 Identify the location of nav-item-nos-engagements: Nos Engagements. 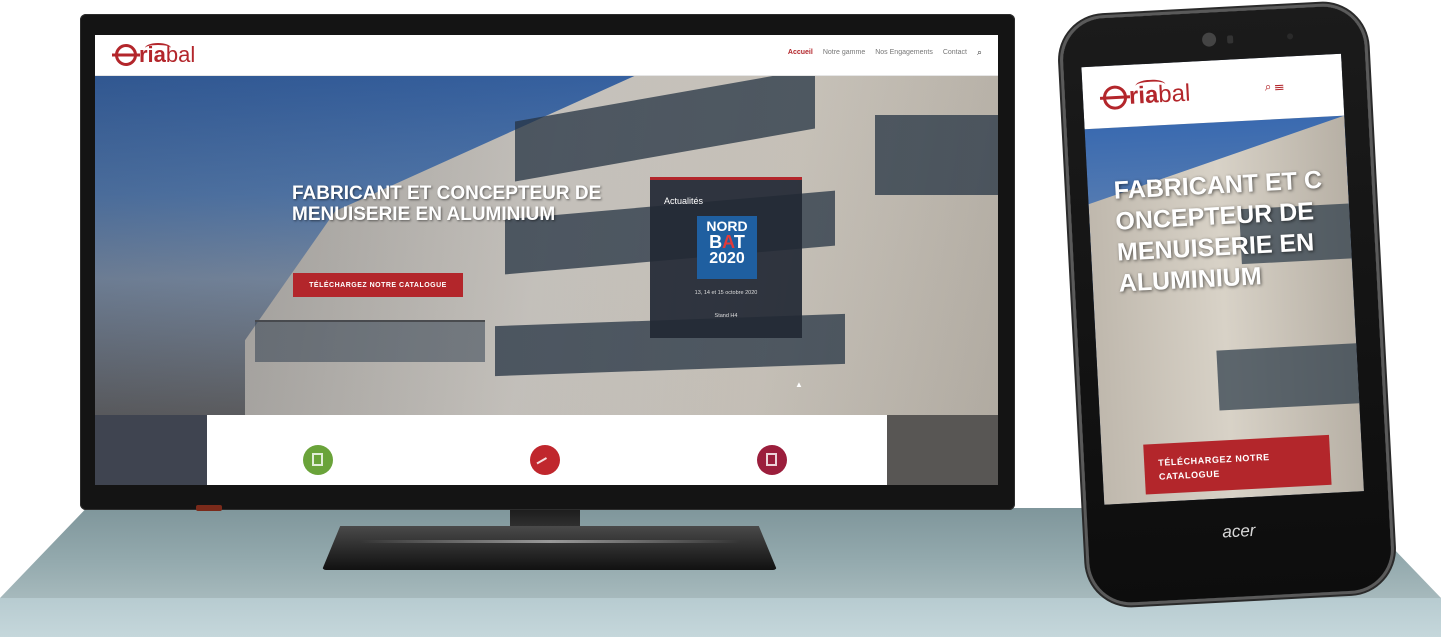
(904, 53).